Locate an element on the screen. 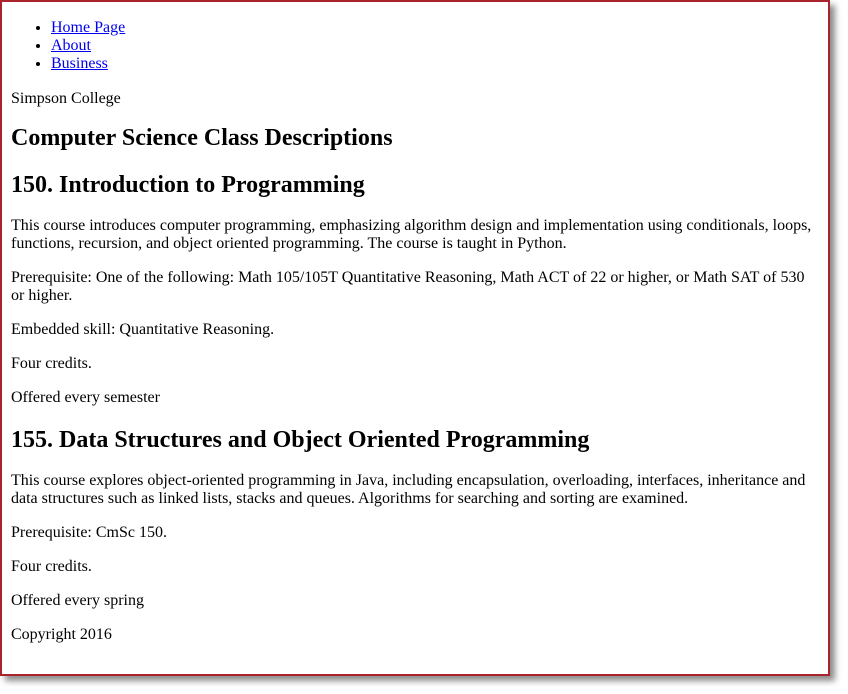 This screenshot has height=694, width=848. course-offered: Offered every semester is located at coordinates (85, 397).